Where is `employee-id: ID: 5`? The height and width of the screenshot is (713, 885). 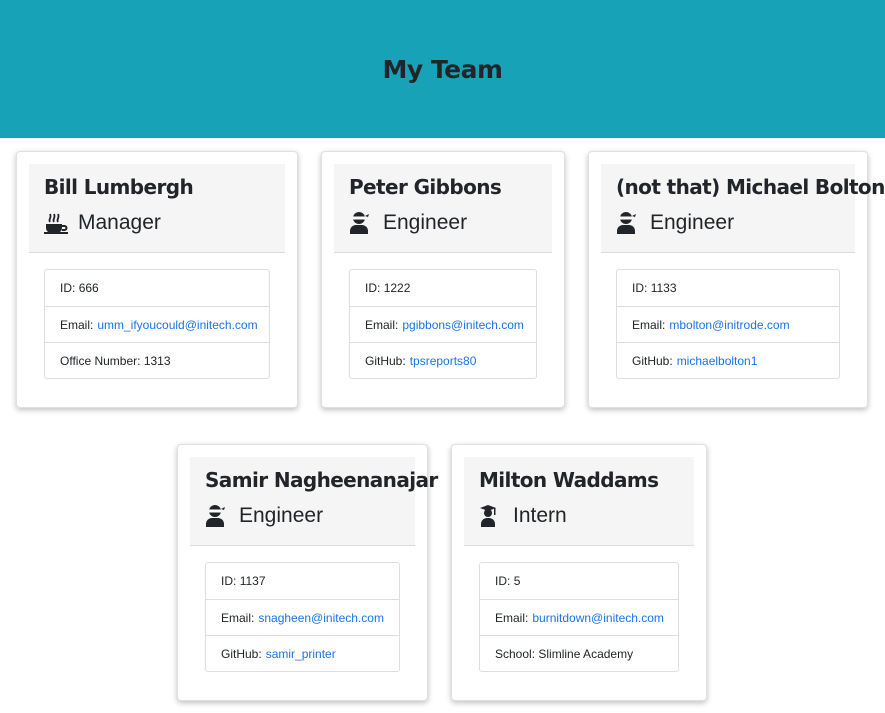 employee-id: ID: 5 is located at coordinates (508, 581).